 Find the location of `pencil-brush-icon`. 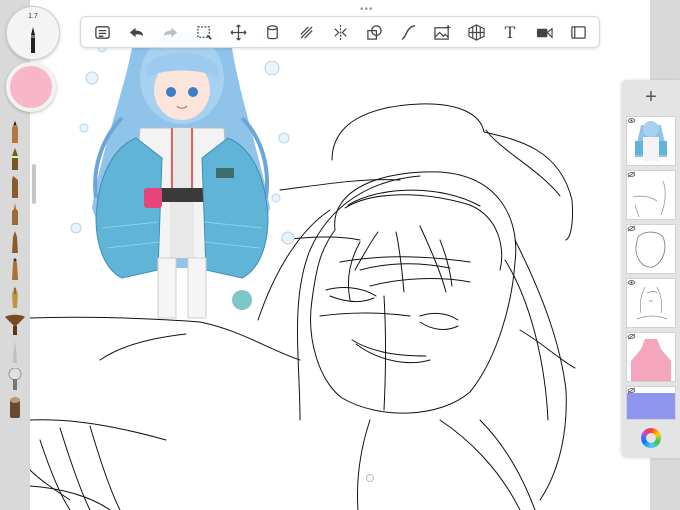

pencil-brush-icon is located at coordinates (15, 131).